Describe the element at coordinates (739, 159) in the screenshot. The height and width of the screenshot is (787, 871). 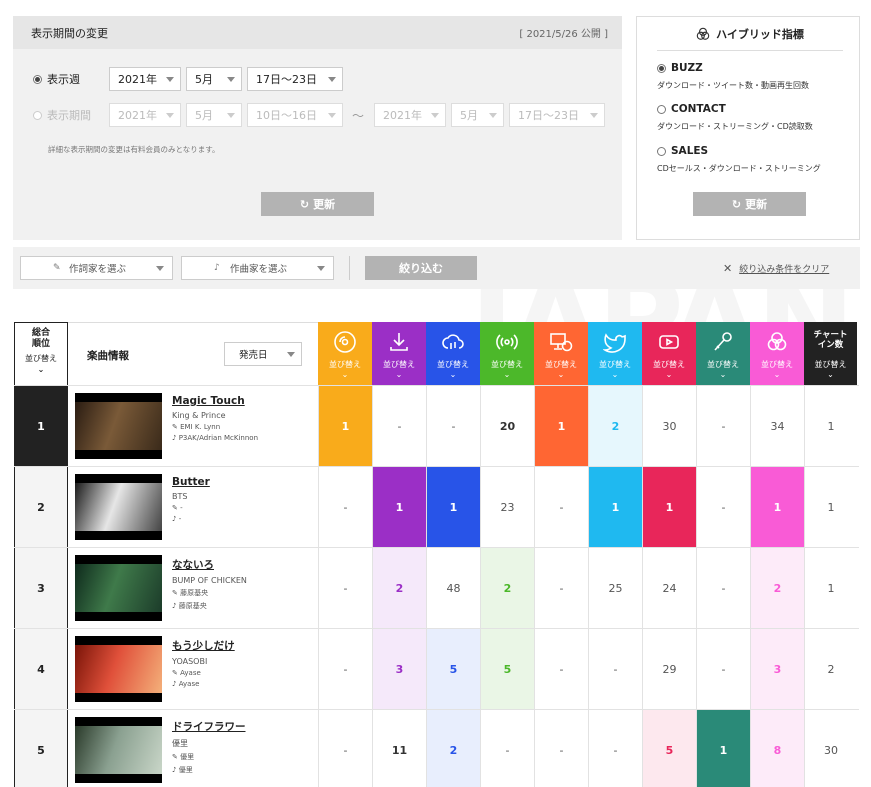
I see `hybrid-option-sales: SALES CDセールス・ダウンロード・ストリーミング` at that location.